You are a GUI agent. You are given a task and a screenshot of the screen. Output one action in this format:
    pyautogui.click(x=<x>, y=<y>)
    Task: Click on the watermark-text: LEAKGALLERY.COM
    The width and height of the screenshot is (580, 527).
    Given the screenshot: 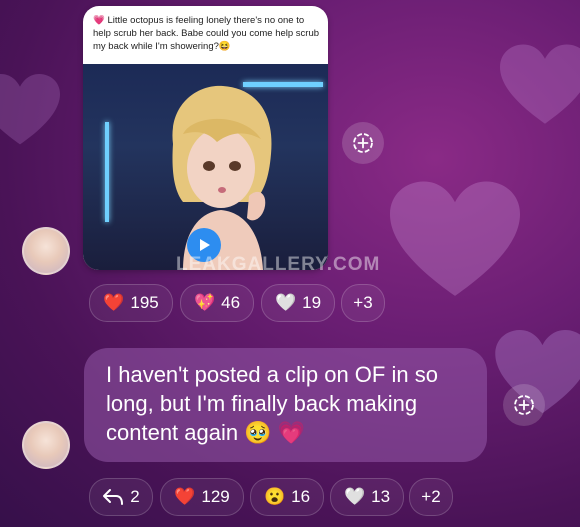 What is the action you would take?
    pyautogui.click(x=278, y=264)
    